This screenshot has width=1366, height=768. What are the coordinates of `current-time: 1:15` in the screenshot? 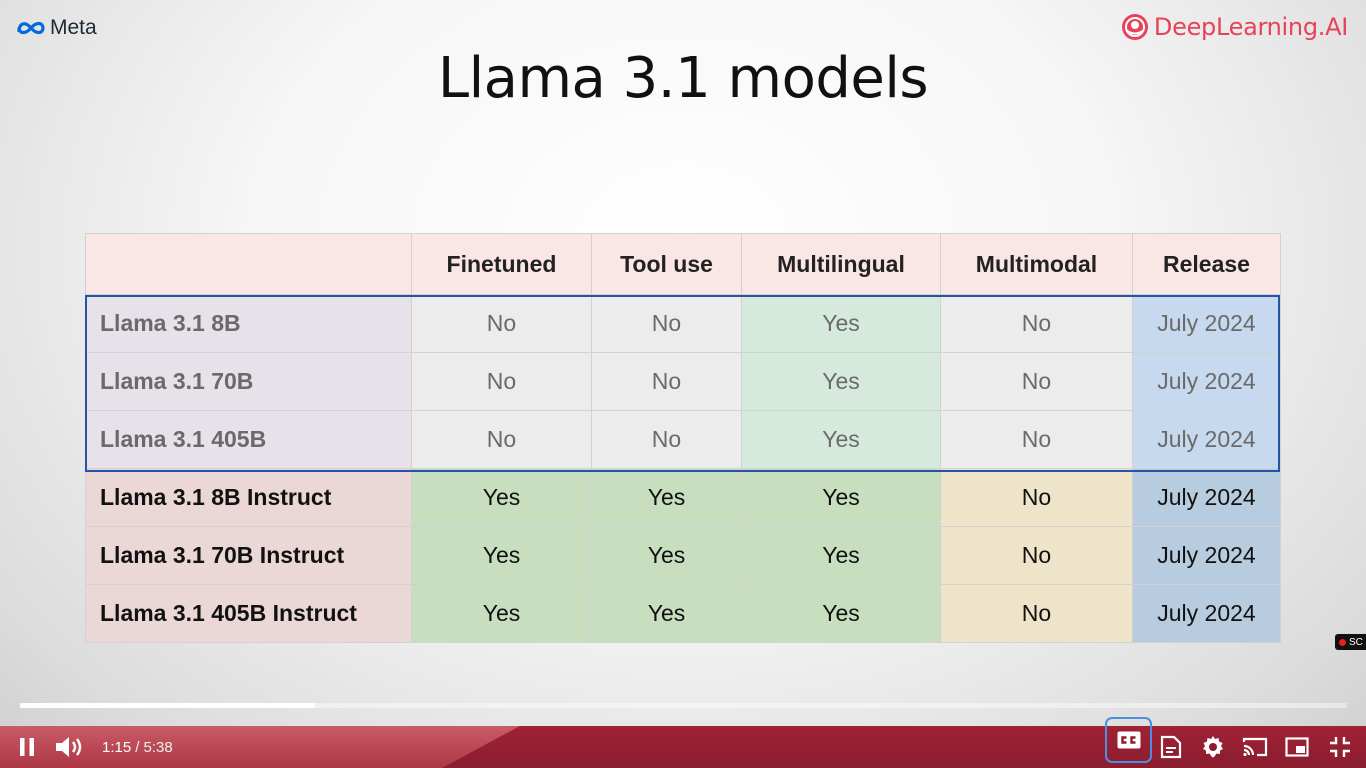 It's located at (117, 747).